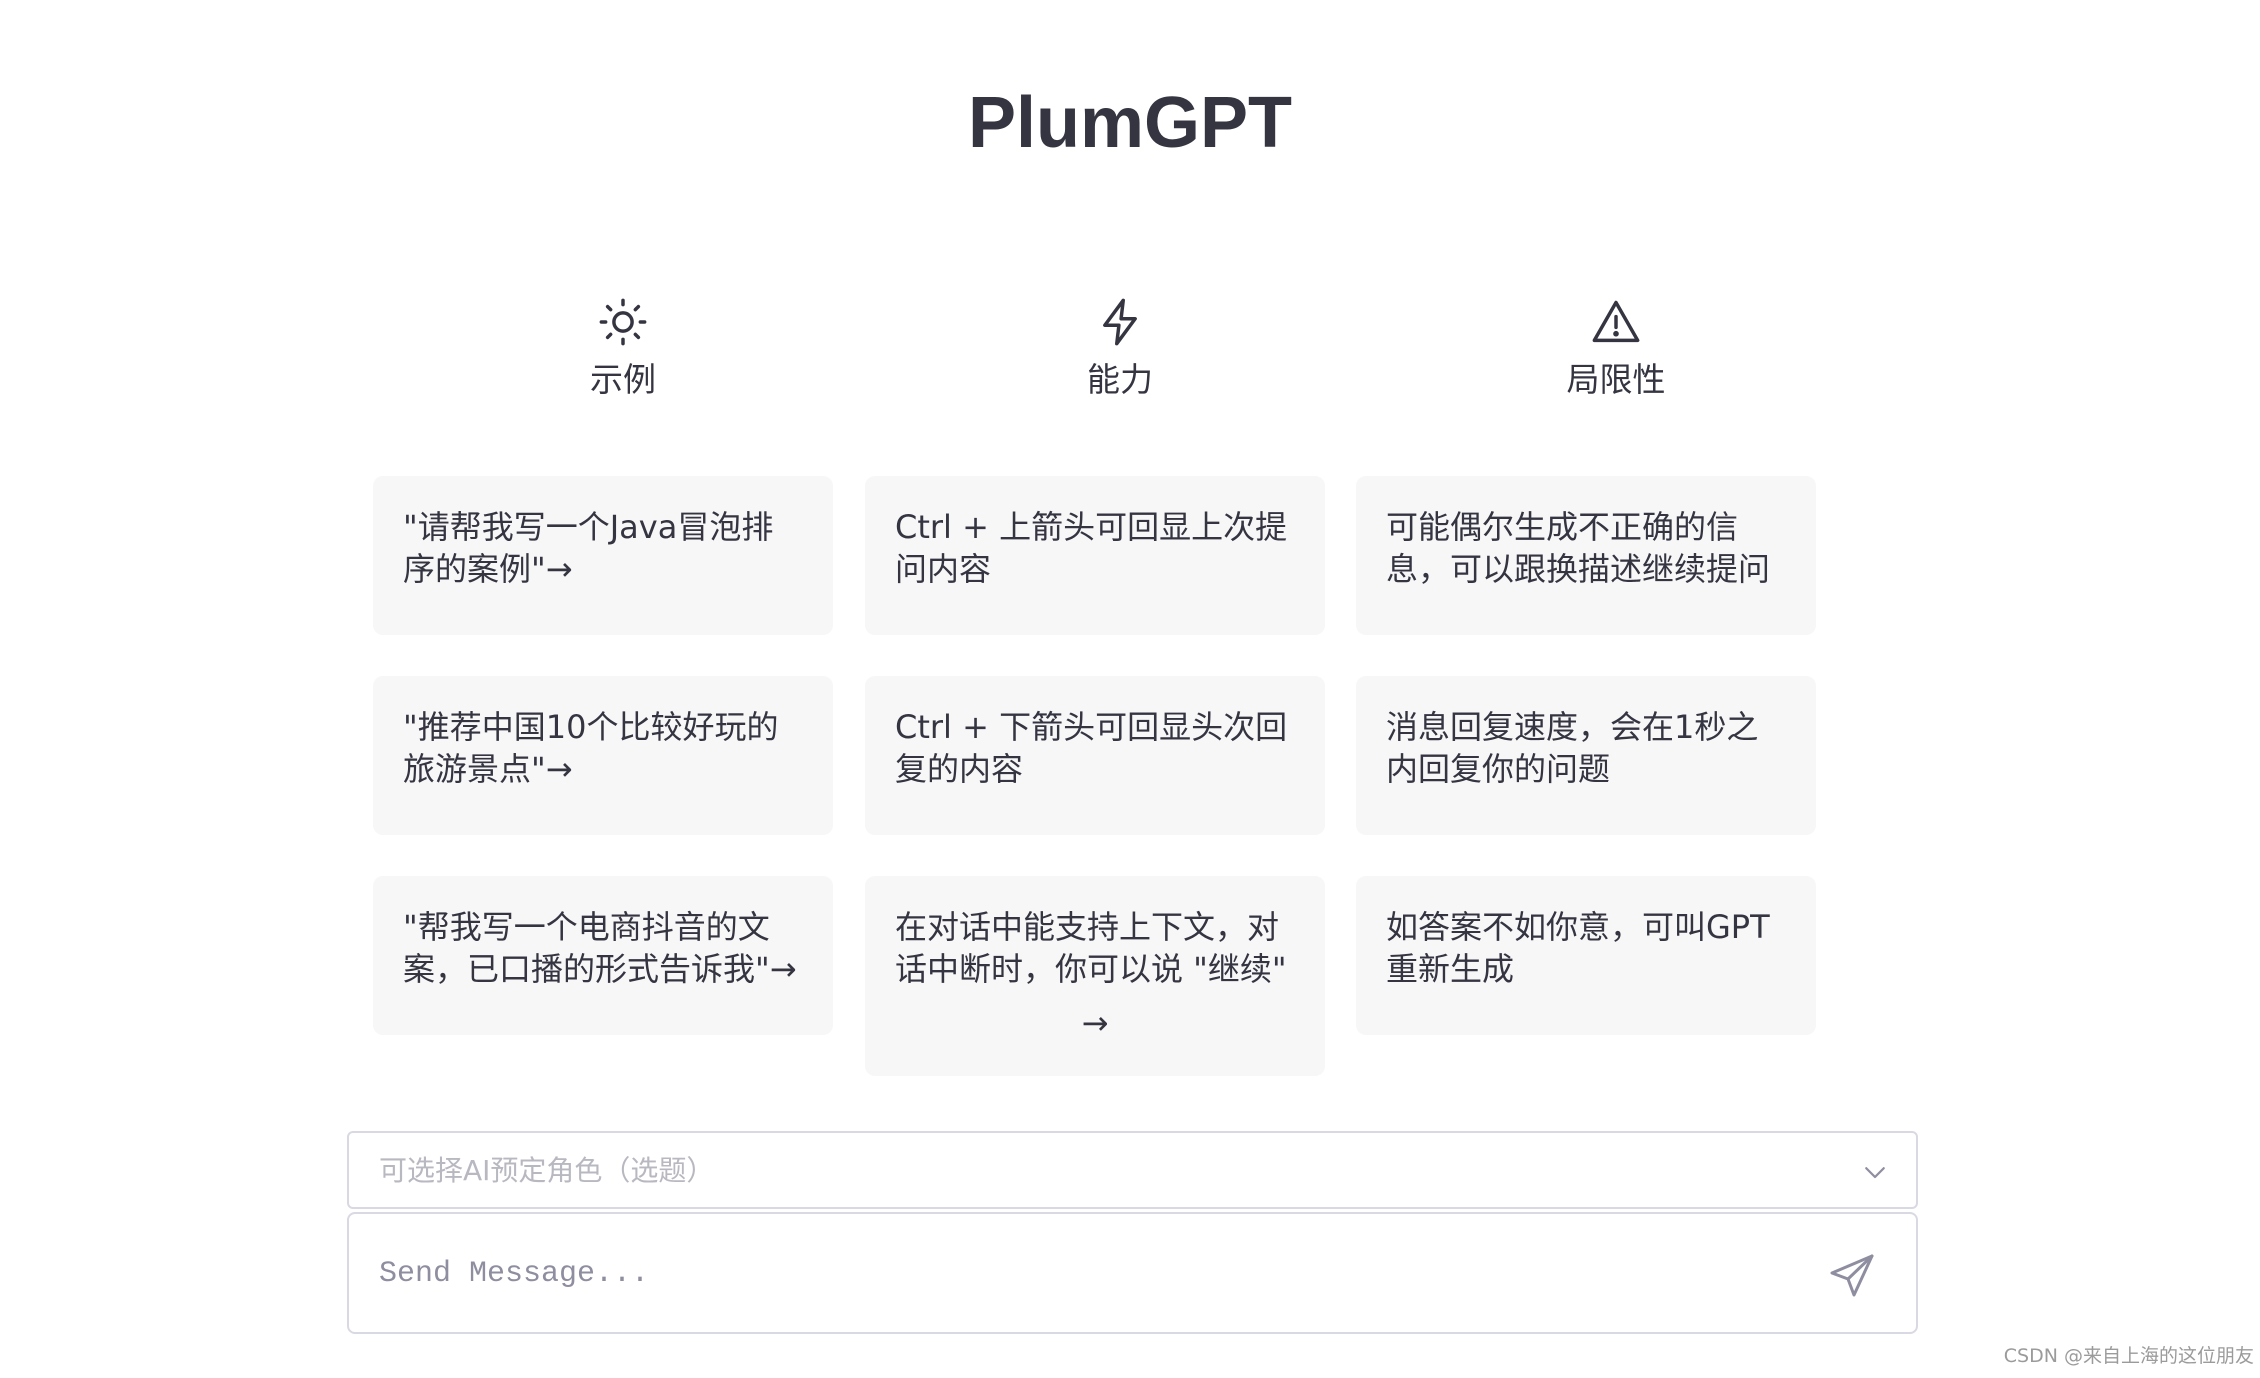  What do you see at coordinates (603, 755) in the screenshot?
I see `example-card-2: "推荐中国10个比较好玩的旅游景点"→` at bounding box center [603, 755].